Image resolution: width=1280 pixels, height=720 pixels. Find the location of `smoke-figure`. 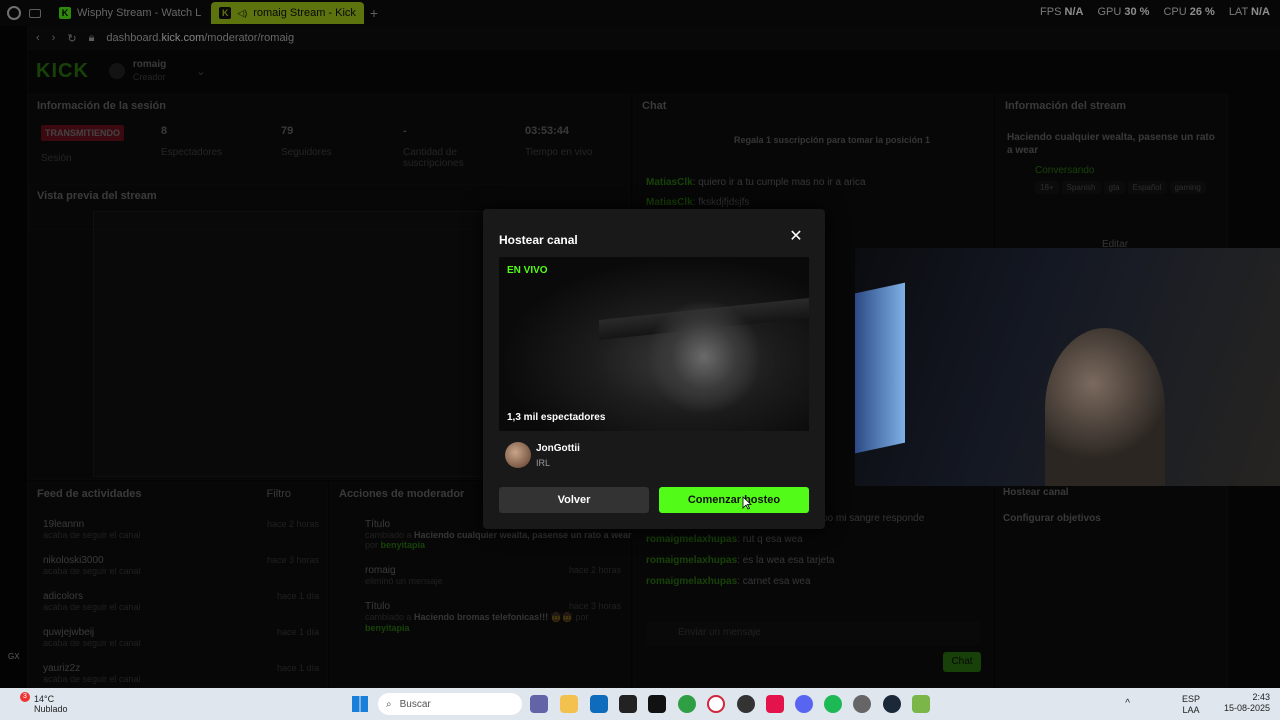

smoke-figure is located at coordinates (704, 357).